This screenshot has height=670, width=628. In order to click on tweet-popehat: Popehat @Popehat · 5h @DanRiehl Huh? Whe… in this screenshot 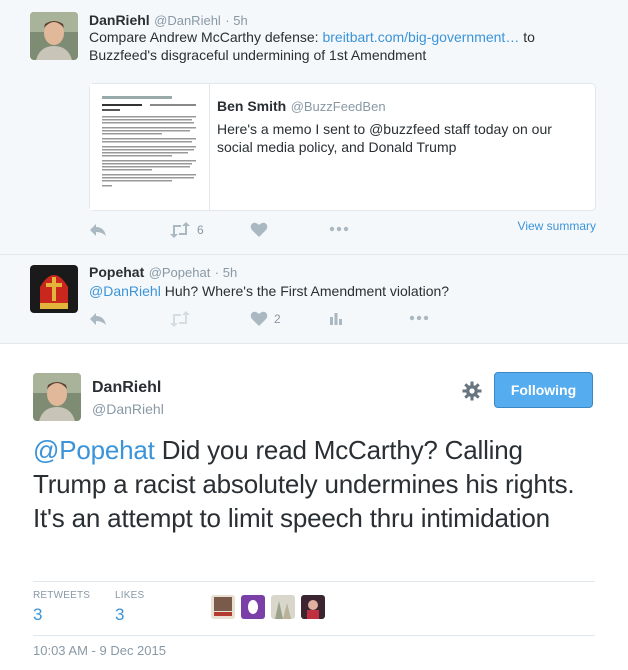, I will do `click(314, 299)`.